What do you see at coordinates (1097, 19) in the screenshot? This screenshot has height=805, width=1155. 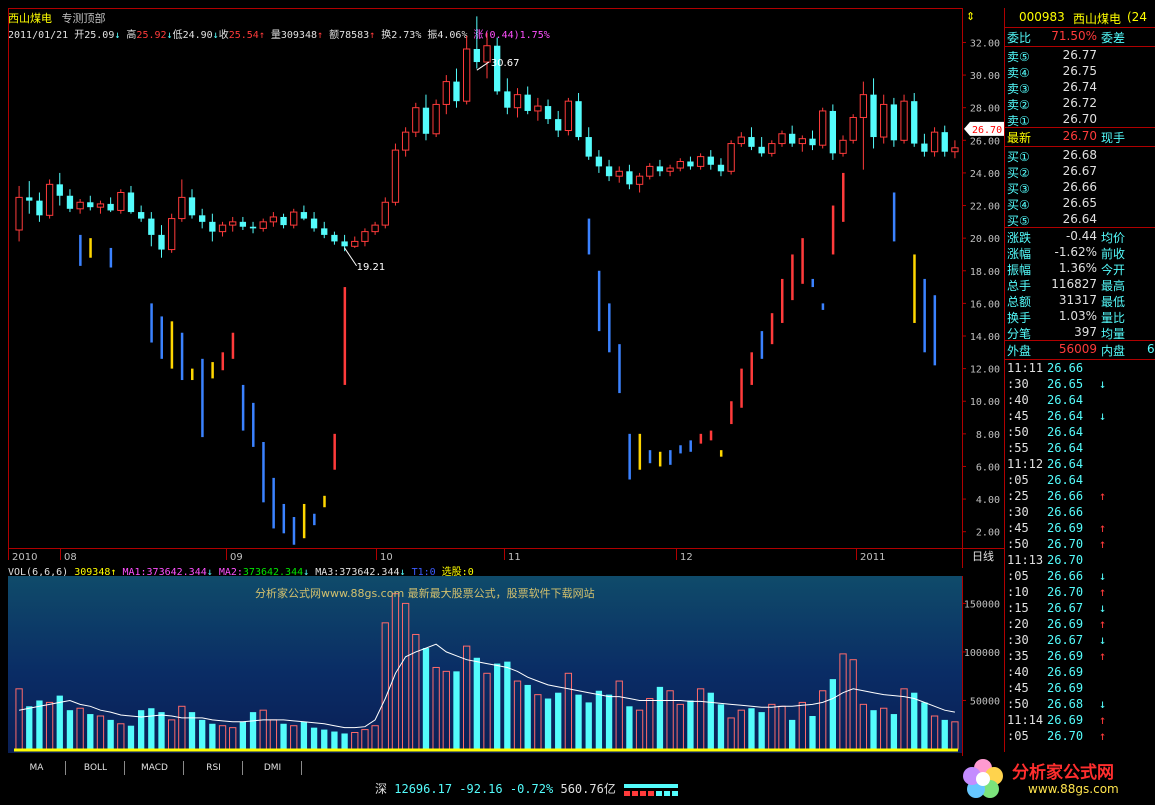 I see `panel-stock-name: 西山煤电` at bounding box center [1097, 19].